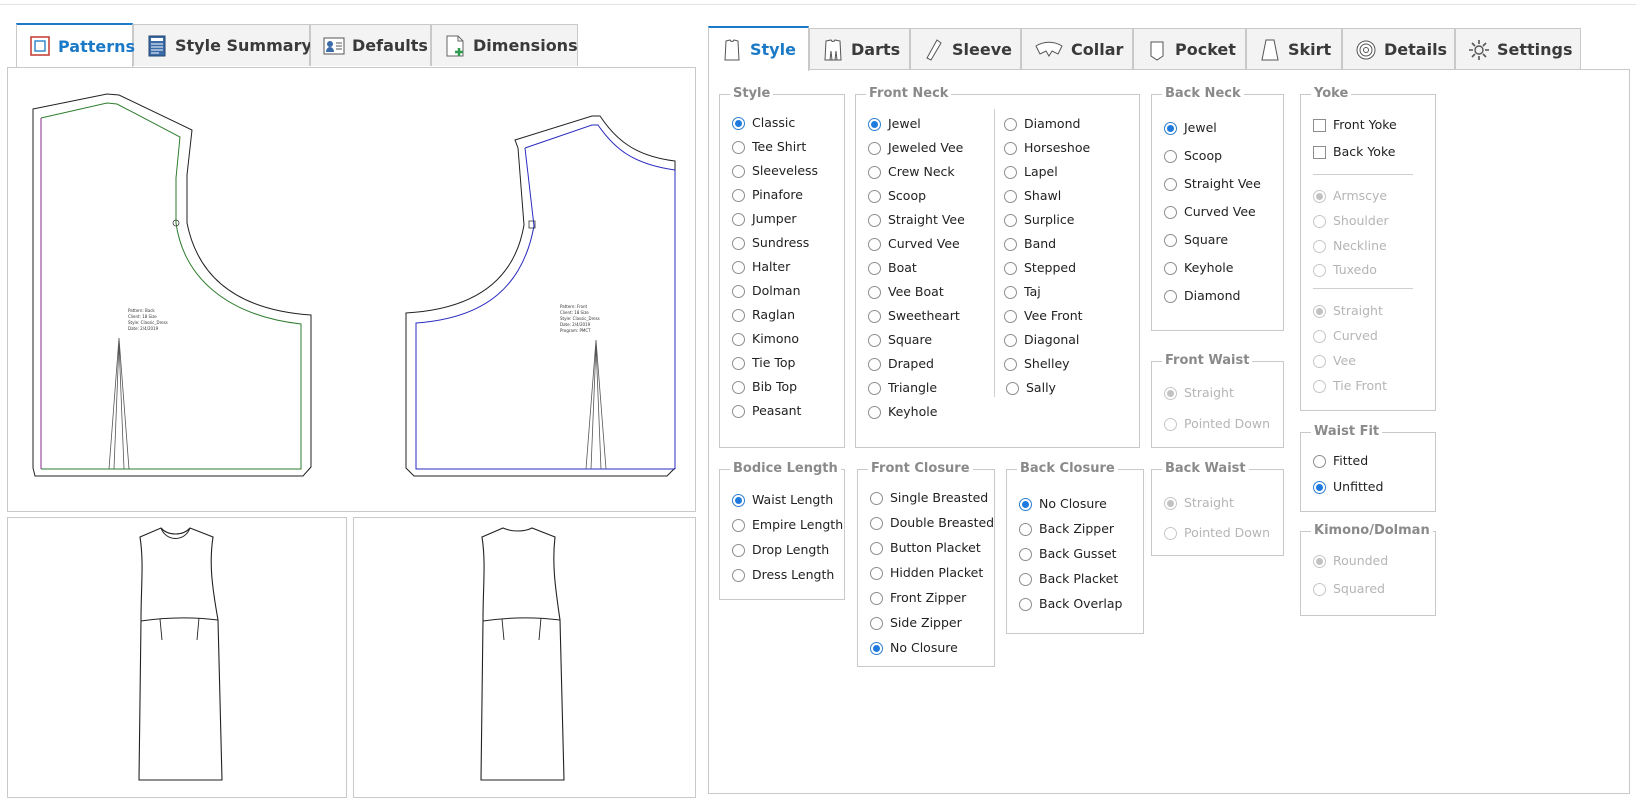  What do you see at coordinates (1077, 49) in the screenshot?
I see `tab-collar: Collar` at bounding box center [1077, 49].